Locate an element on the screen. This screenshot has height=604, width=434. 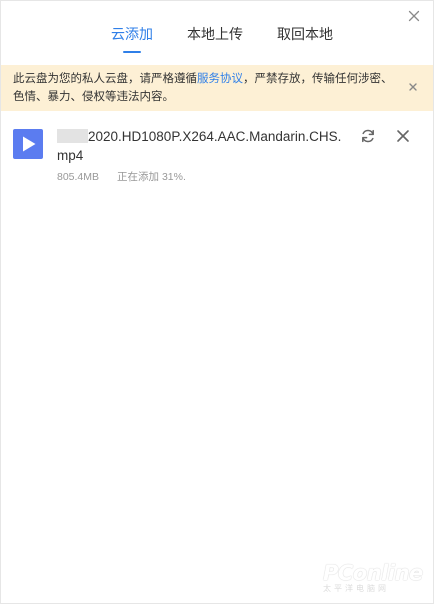
tab-cloud-add: 云添加 is located at coordinates (132, 38).